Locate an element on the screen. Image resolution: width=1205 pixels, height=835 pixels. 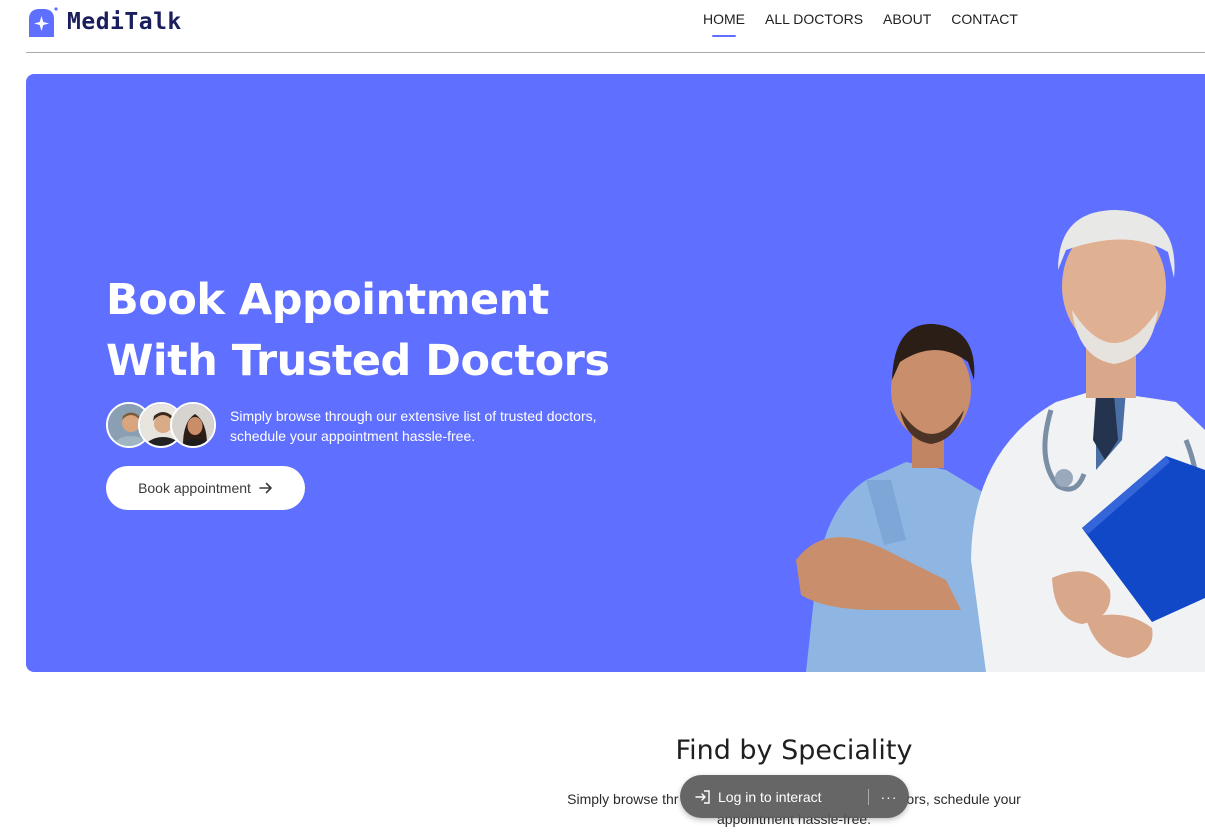
nav-home: HOME is located at coordinates (724, 24).